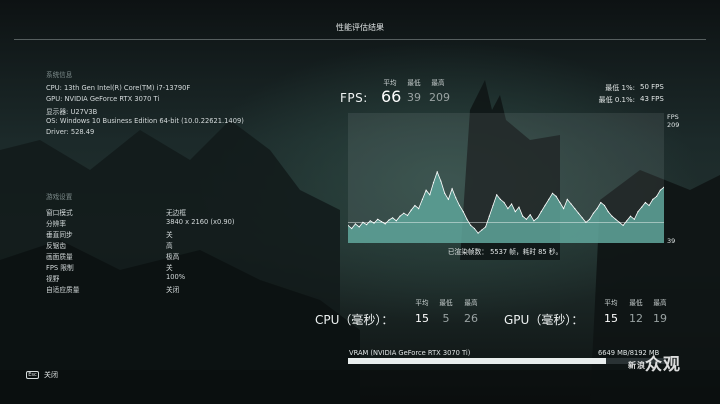 This screenshot has height=404, width=720. I want to click on setting-value-resolution: 3840 x 2160 (x0.90), so click(200, 222).